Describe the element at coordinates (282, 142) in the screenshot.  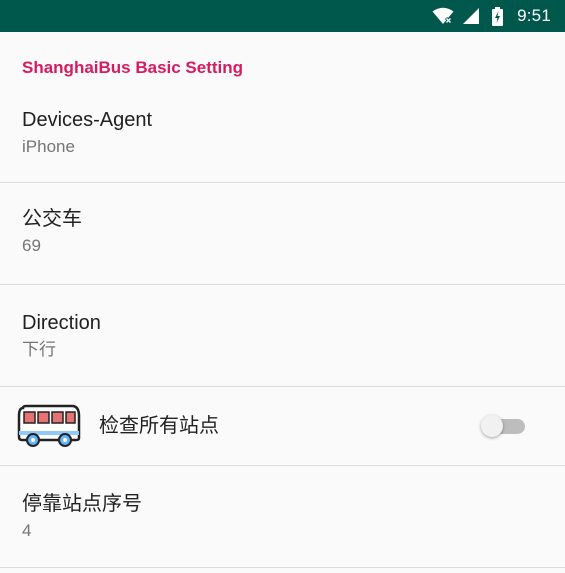
I see `pref-devices-agent: Devices-Agent iPhone` at that location.